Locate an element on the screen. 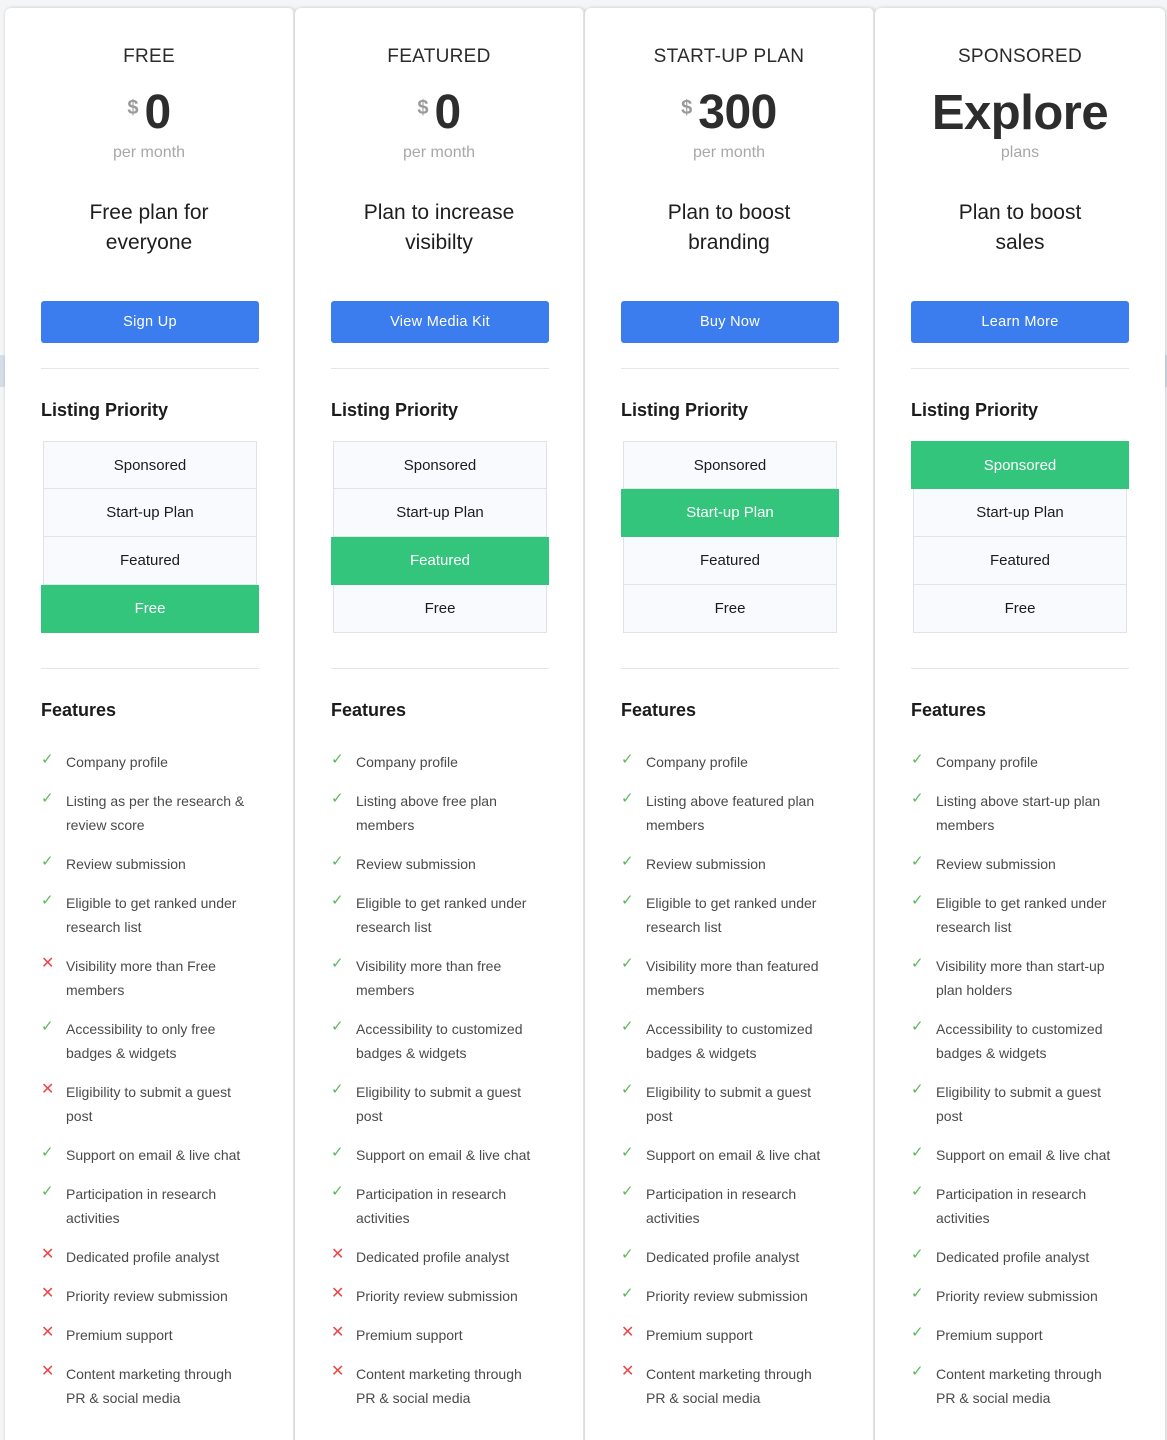 Image resolution: width=1167 pixels, height=1440 pixels. feature-text: Review submission is located at coordinates (706, 864).